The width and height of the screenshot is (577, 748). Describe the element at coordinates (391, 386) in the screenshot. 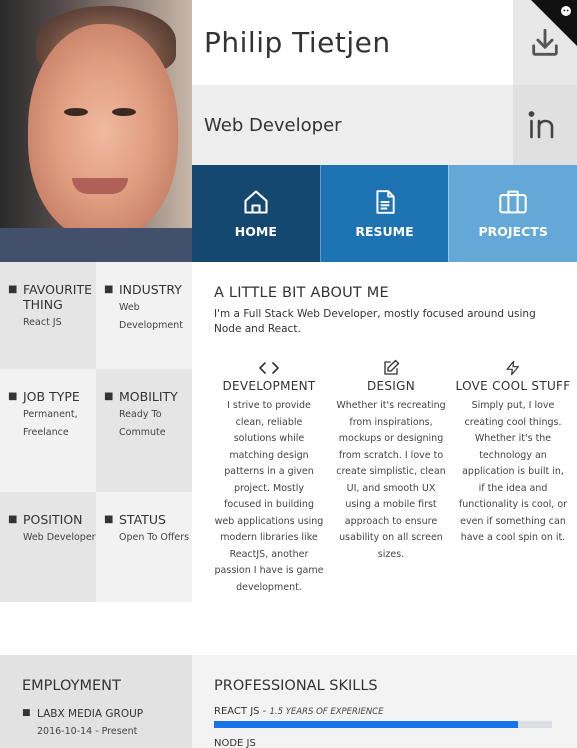

I see `feature-title: DESIGN` at that location.